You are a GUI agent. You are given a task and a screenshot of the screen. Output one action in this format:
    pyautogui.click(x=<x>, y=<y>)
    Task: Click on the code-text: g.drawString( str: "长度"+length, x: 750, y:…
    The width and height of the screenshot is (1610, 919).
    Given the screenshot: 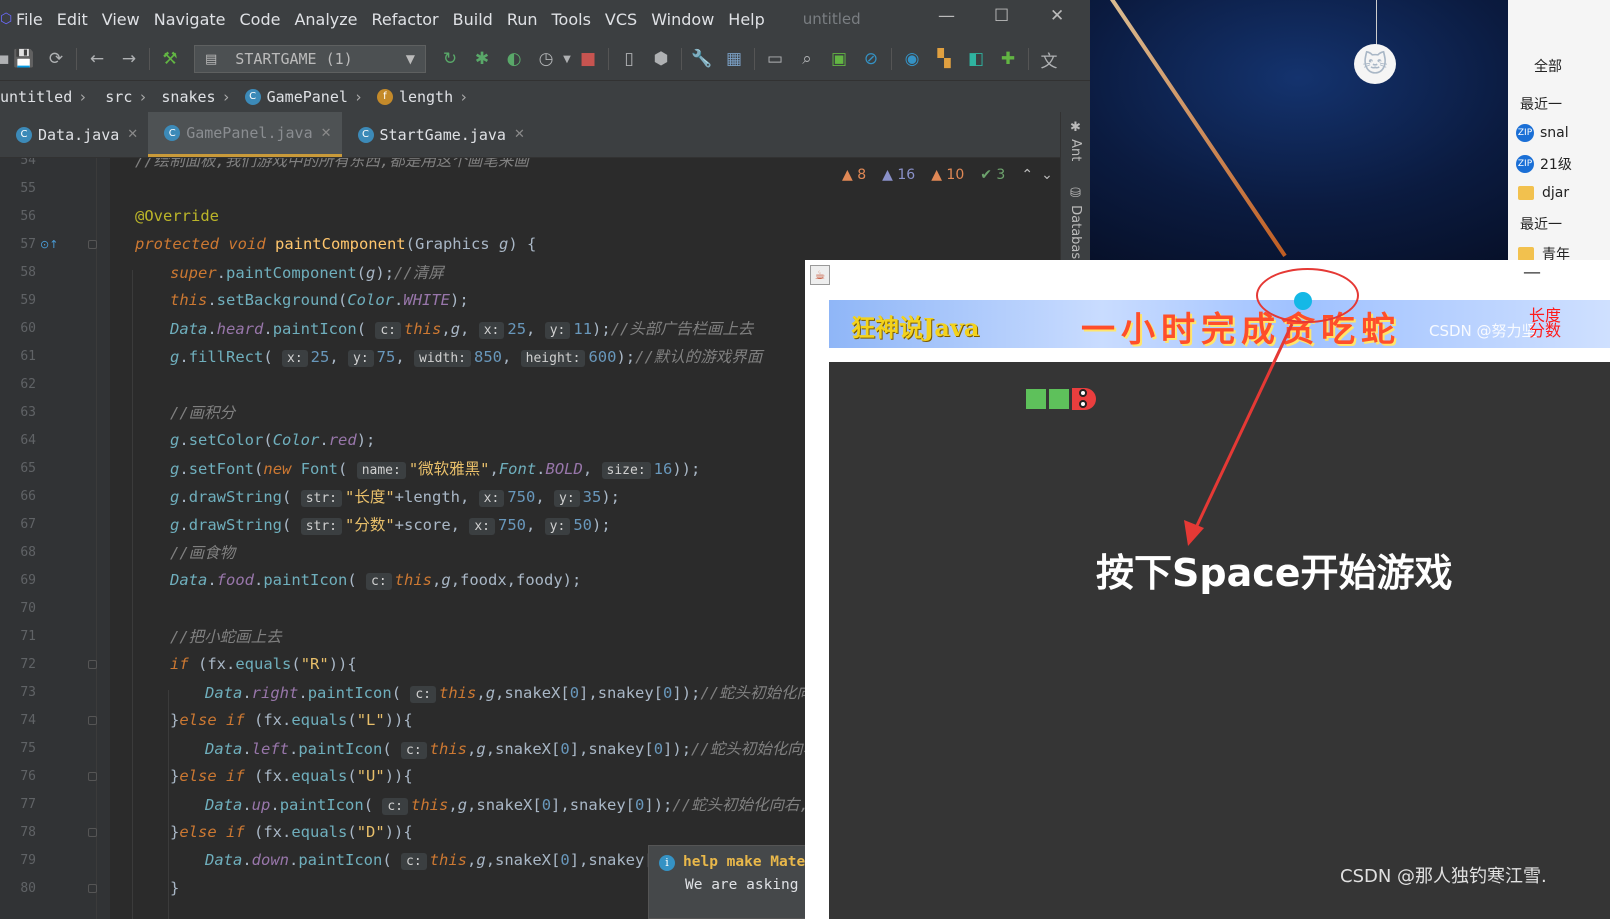 What is the action you would take?
    pyautogui.click(x=395, y=497)
    